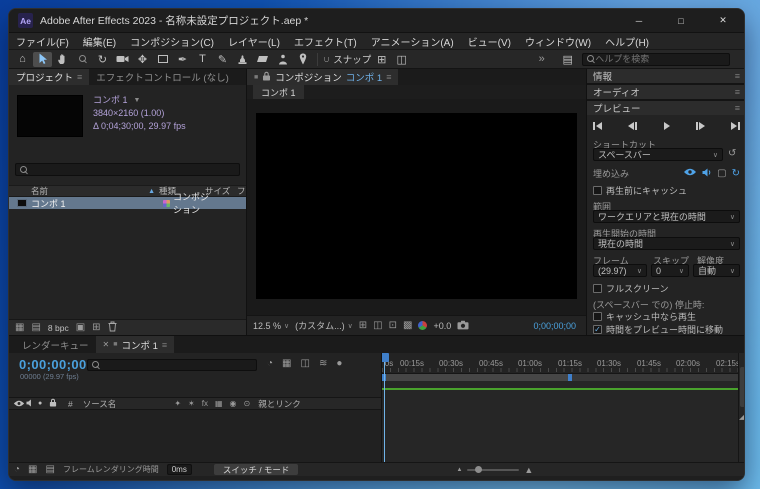 This screenshot has width=760, height=489. I want to click on row-name: コンポ 1, so click(97, 203).